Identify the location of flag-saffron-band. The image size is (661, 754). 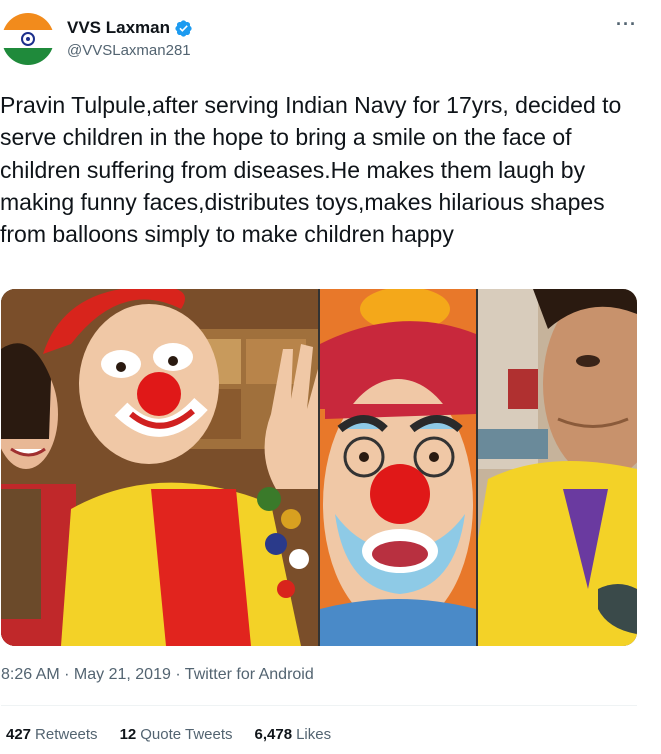
(28, 22).